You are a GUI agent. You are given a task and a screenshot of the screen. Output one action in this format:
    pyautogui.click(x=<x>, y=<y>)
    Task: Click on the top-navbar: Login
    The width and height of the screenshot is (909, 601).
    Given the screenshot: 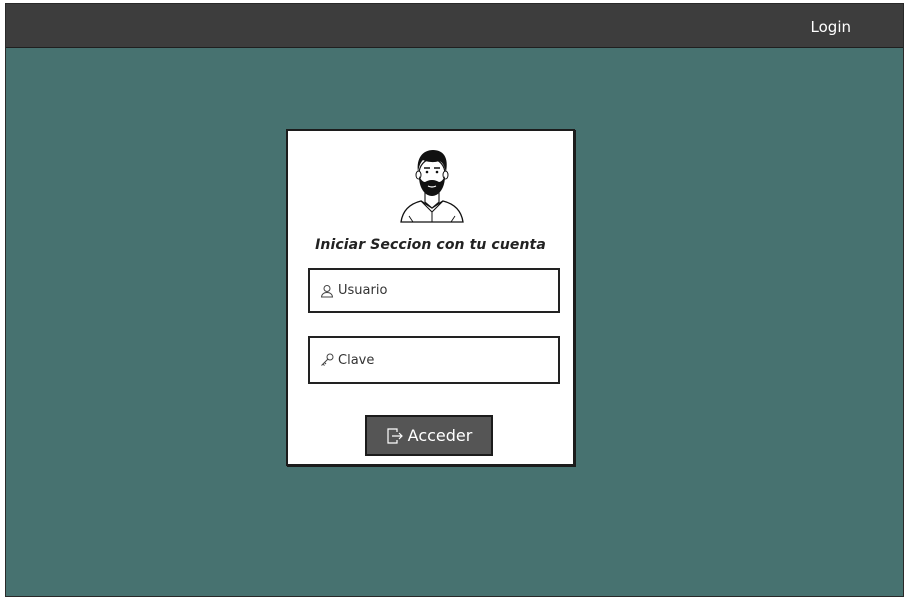 What is the action you would take?
    pyautogui.click(x=454, y=26)
    